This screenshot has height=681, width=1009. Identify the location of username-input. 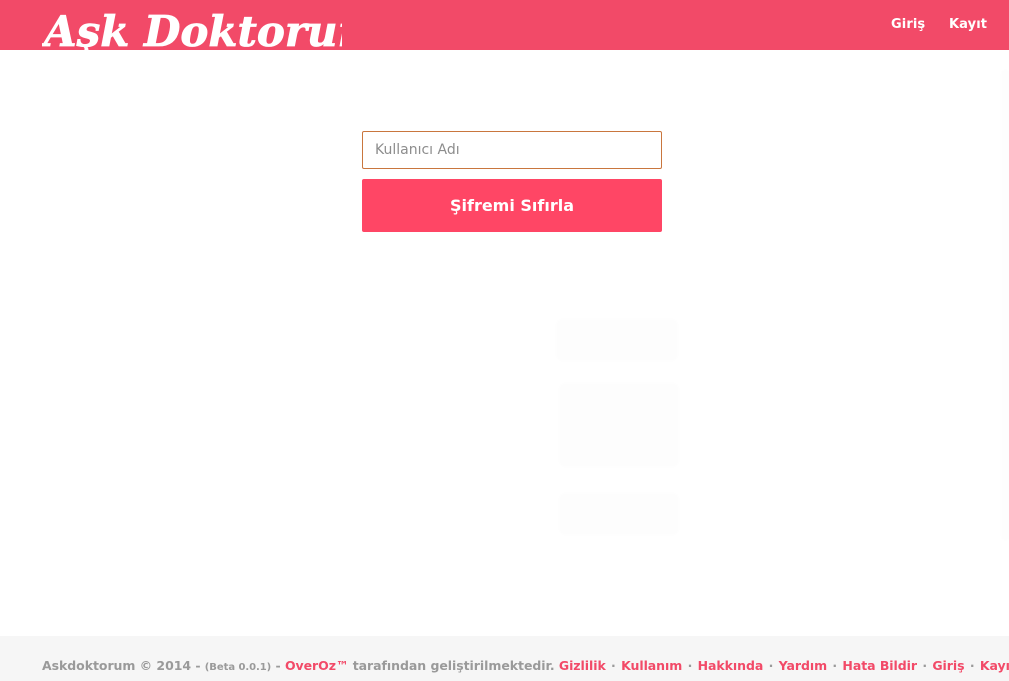
(512, 150).